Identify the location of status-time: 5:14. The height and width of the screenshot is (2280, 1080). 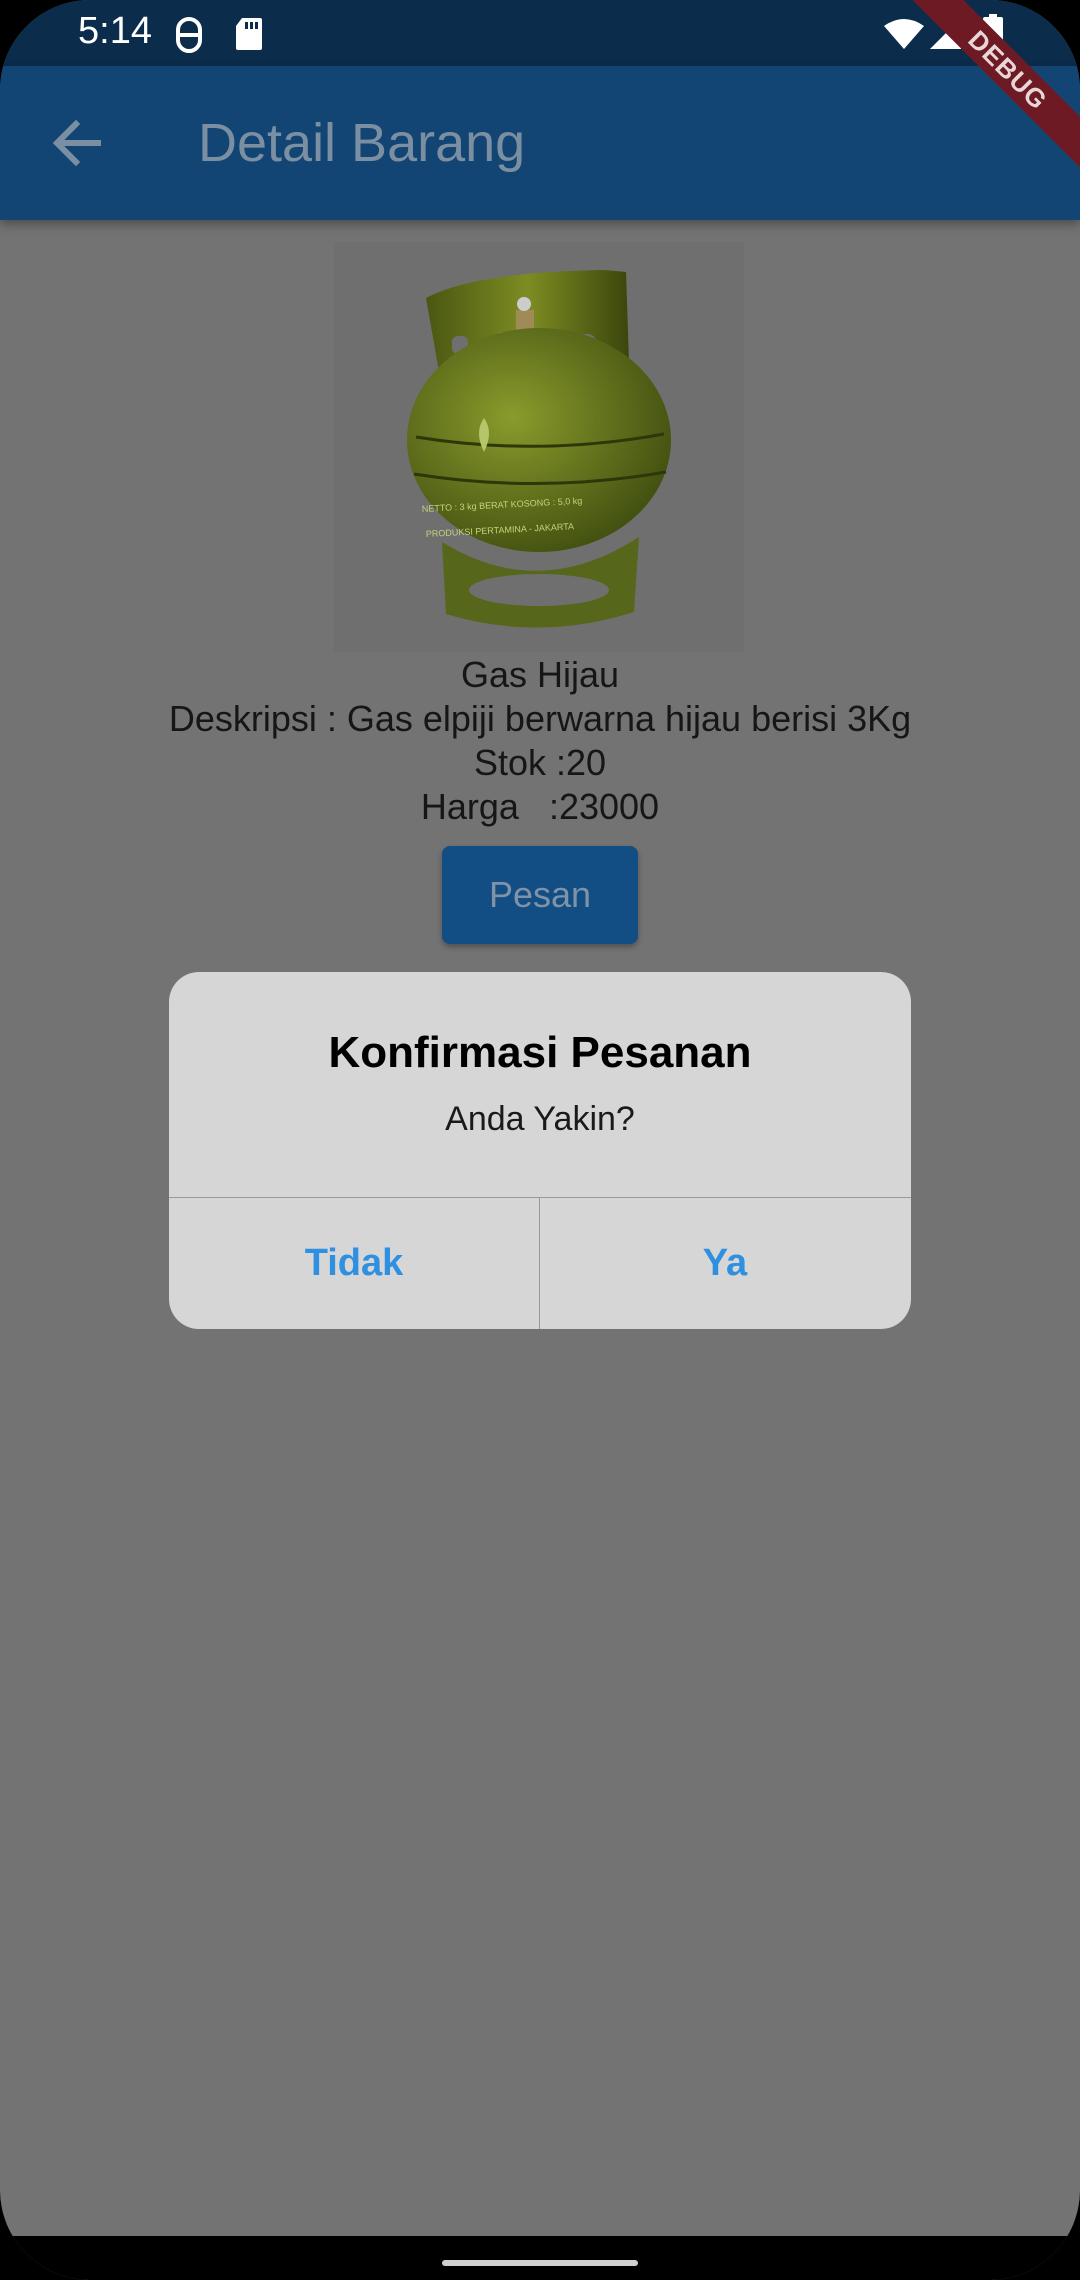
(115, 31).